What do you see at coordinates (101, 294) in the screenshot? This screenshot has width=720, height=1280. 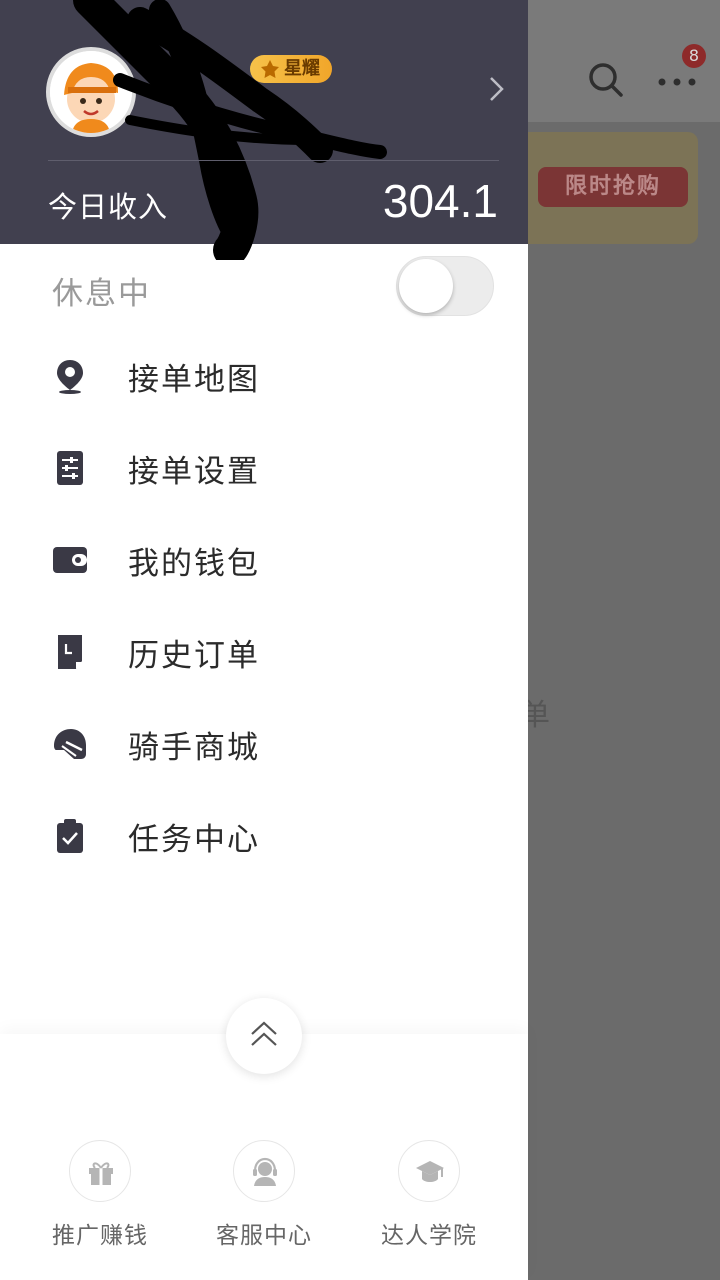 I see `rest-status-label: 休息中` at bounding box center [101, 294].